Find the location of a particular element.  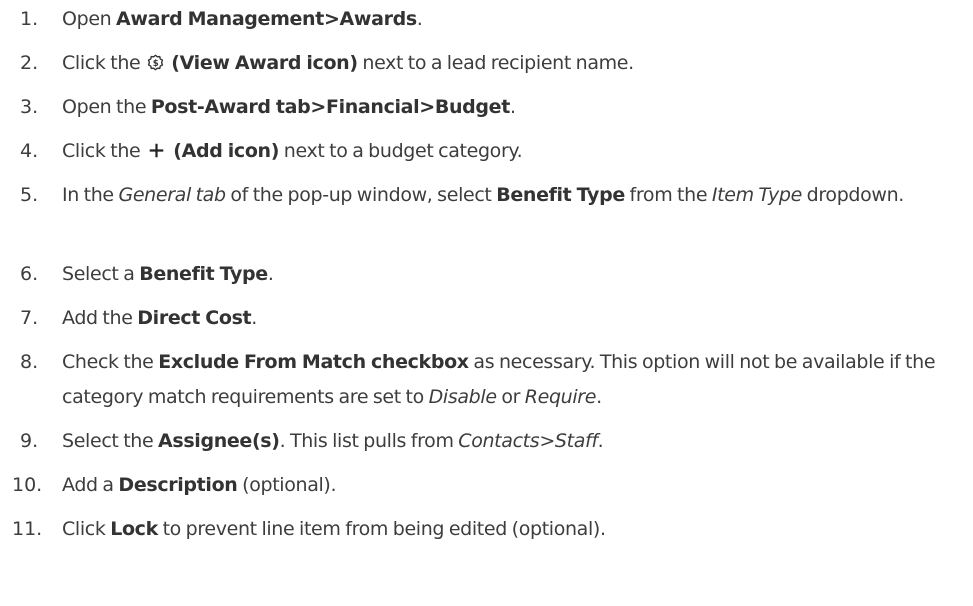

field-name: Description is located at coordinates (178, 485).